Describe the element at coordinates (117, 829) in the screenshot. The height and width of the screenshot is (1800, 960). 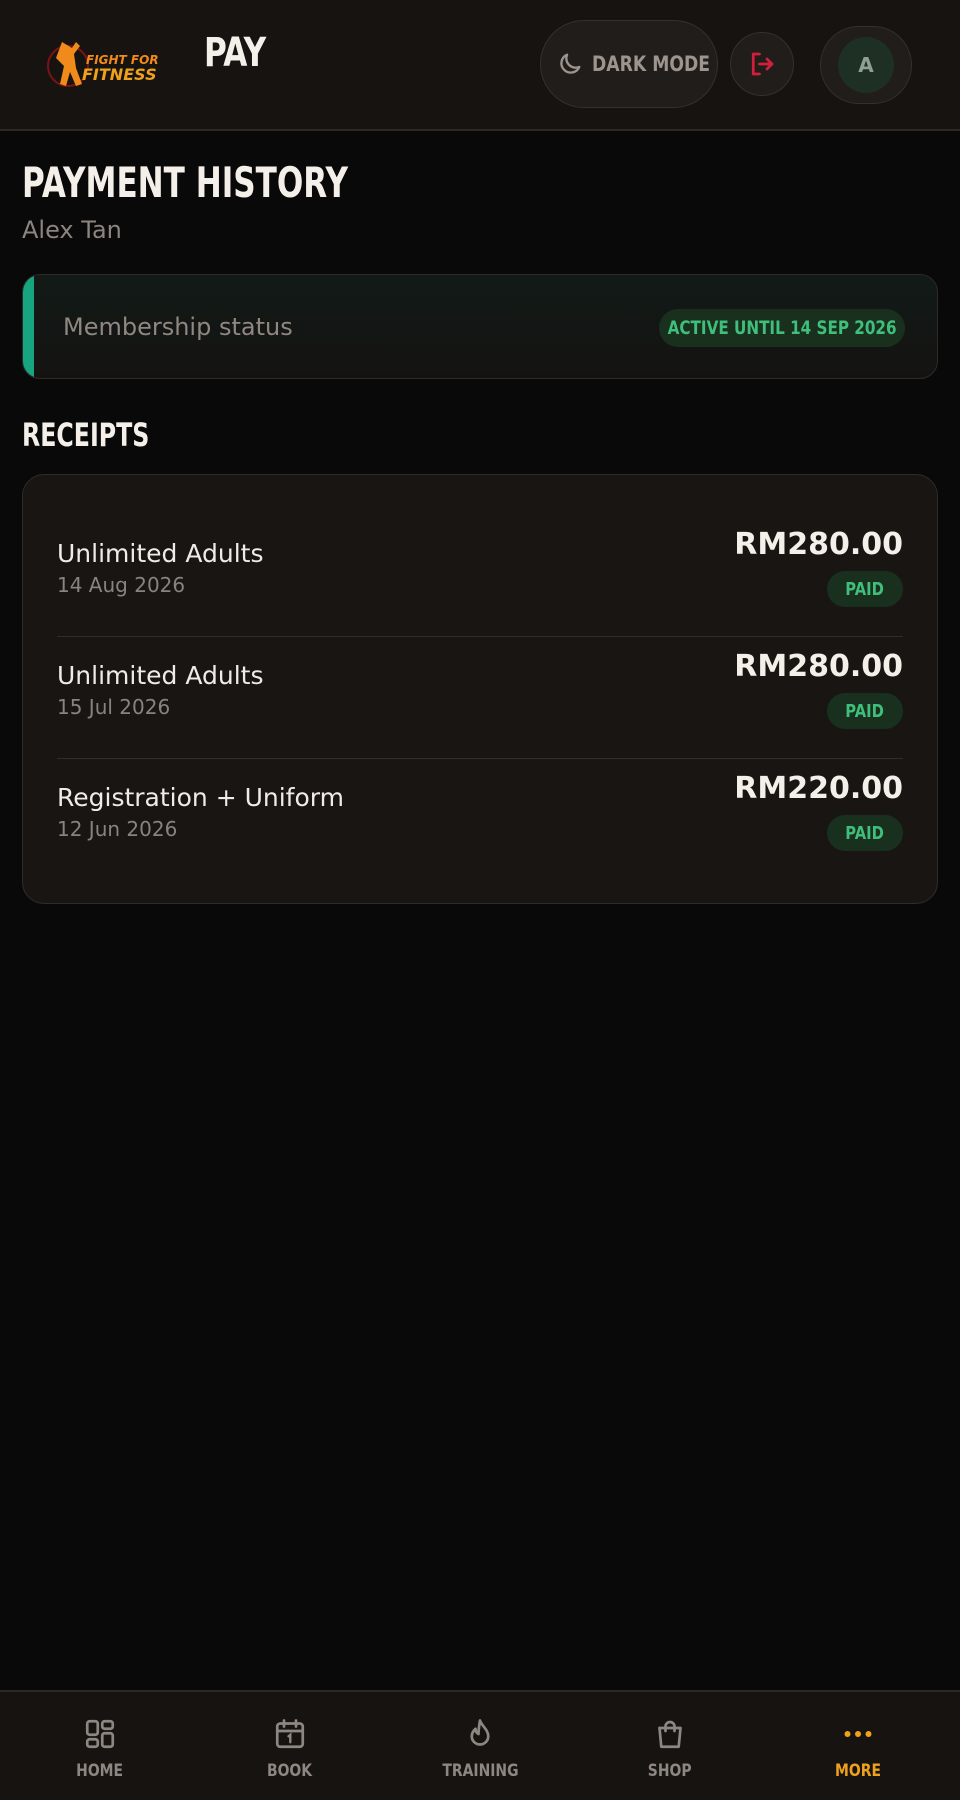
I see `receipt-date: 12 Jun 2026` at that location.